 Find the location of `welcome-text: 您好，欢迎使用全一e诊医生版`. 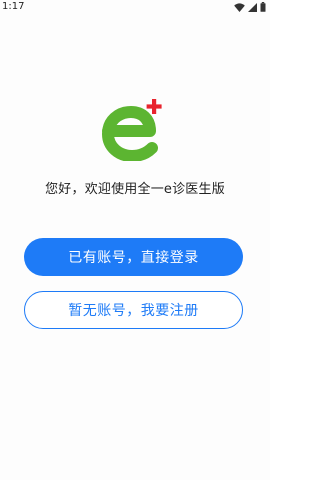

welcome-text: 您好，欢迎使用全一e诊医生版 is located at coordinates (135, 189).